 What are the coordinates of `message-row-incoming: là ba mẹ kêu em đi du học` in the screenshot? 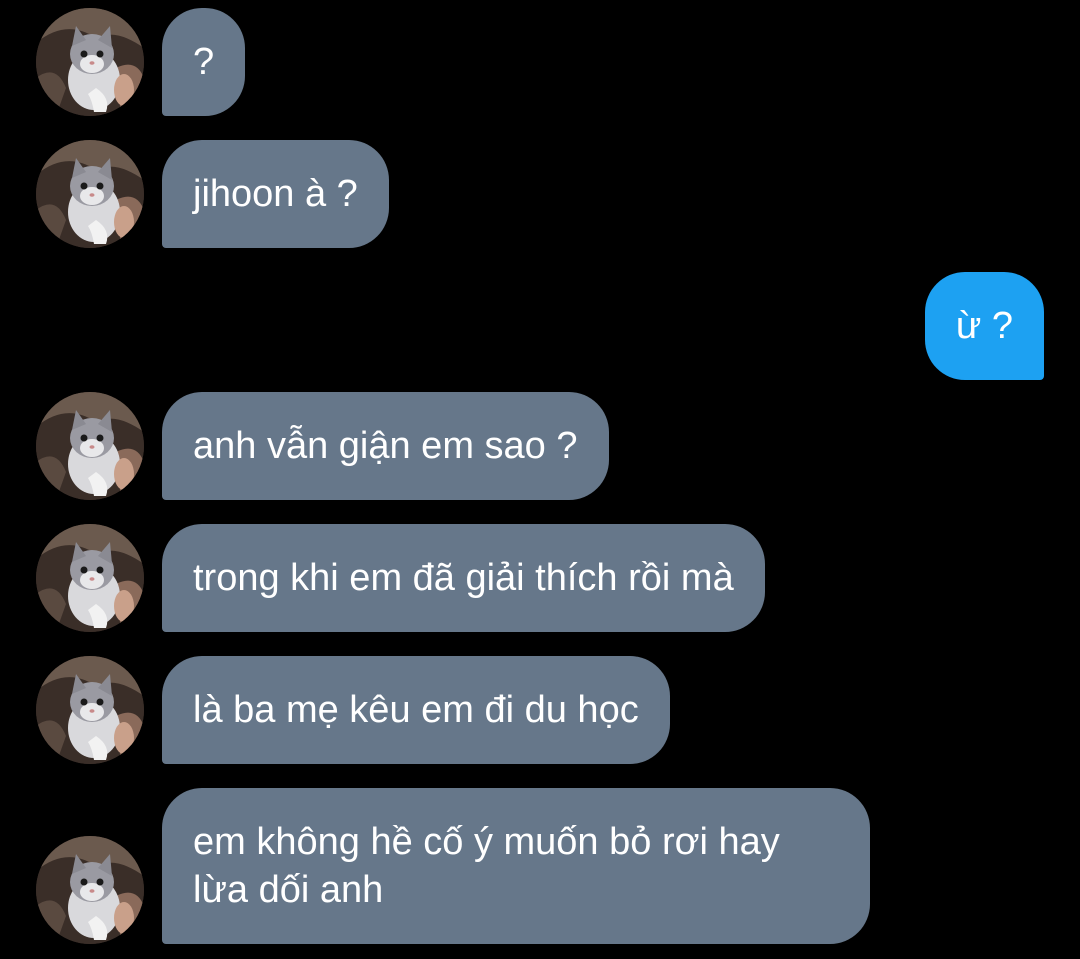 It's located at (540, 710).